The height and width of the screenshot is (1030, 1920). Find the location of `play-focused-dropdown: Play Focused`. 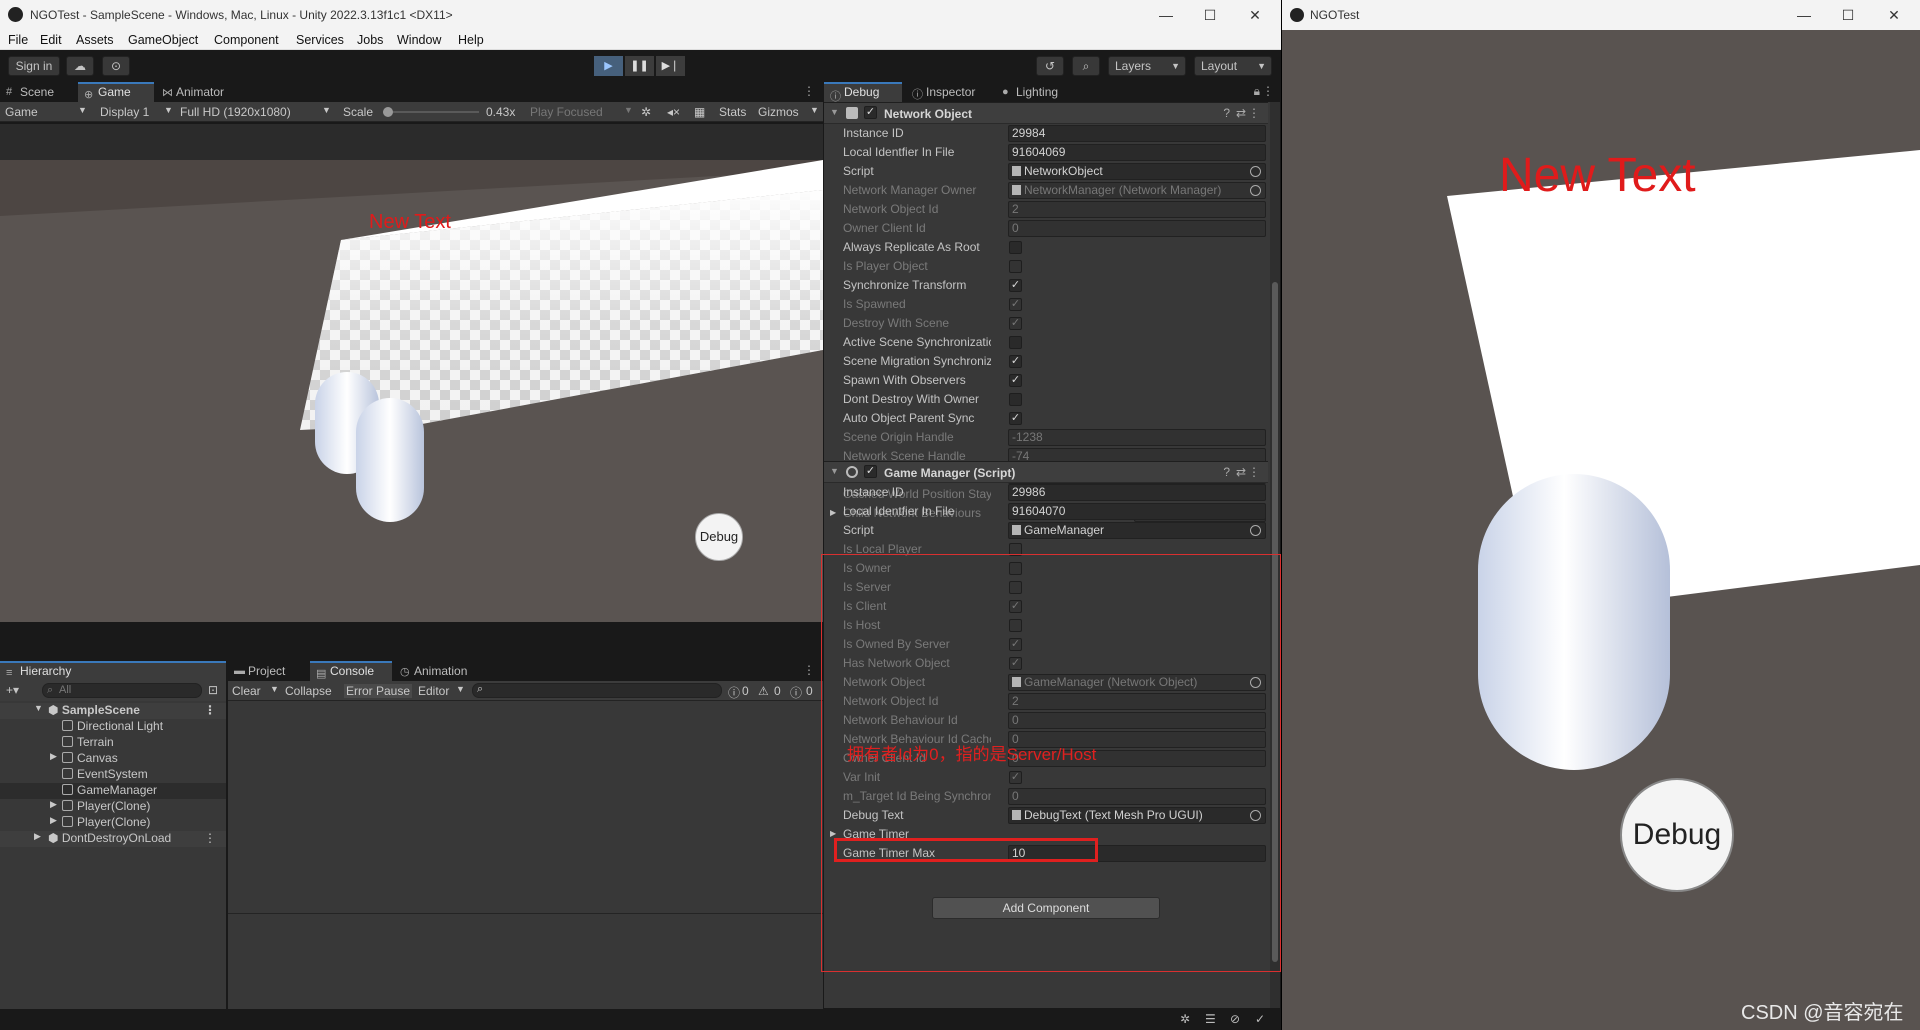

play-focused-dropdown: Play Focused is located at coordinates (566, 112).